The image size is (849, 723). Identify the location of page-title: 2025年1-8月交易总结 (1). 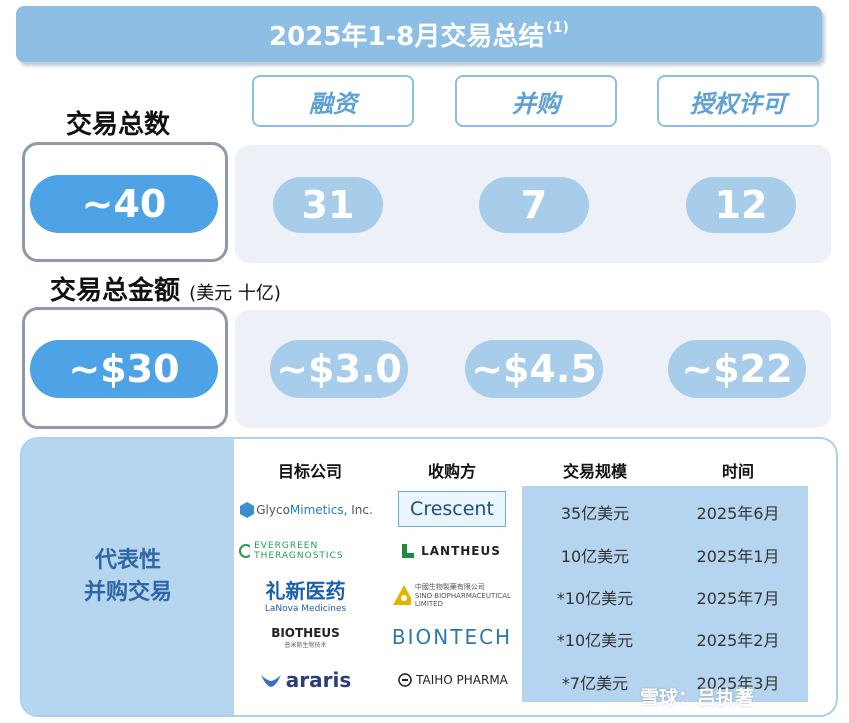
(419, 34).